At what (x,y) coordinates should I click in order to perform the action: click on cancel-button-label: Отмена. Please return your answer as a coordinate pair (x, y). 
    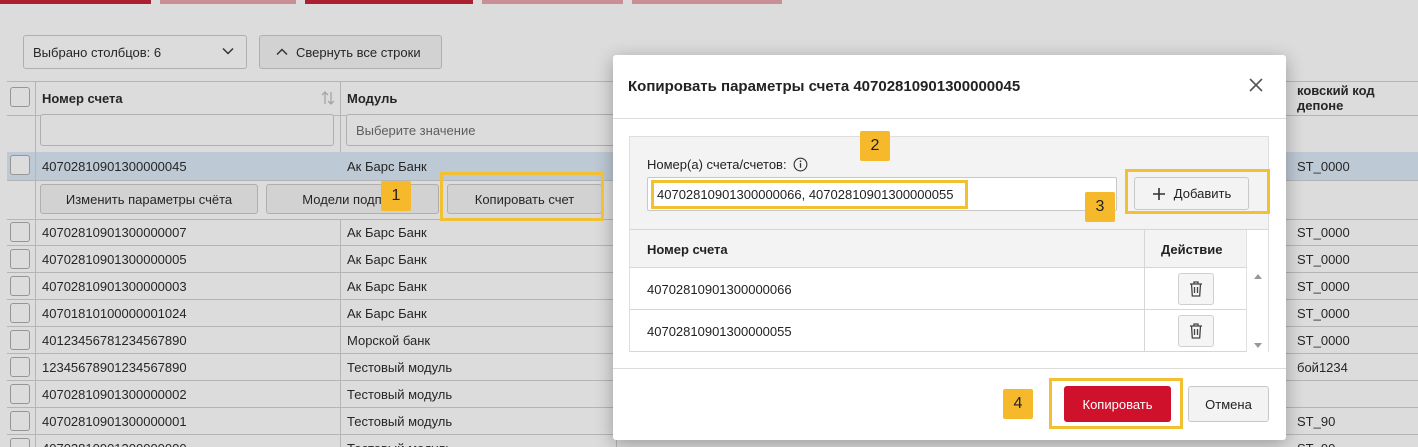
    Looking at the image, I should click on (1228, 404).